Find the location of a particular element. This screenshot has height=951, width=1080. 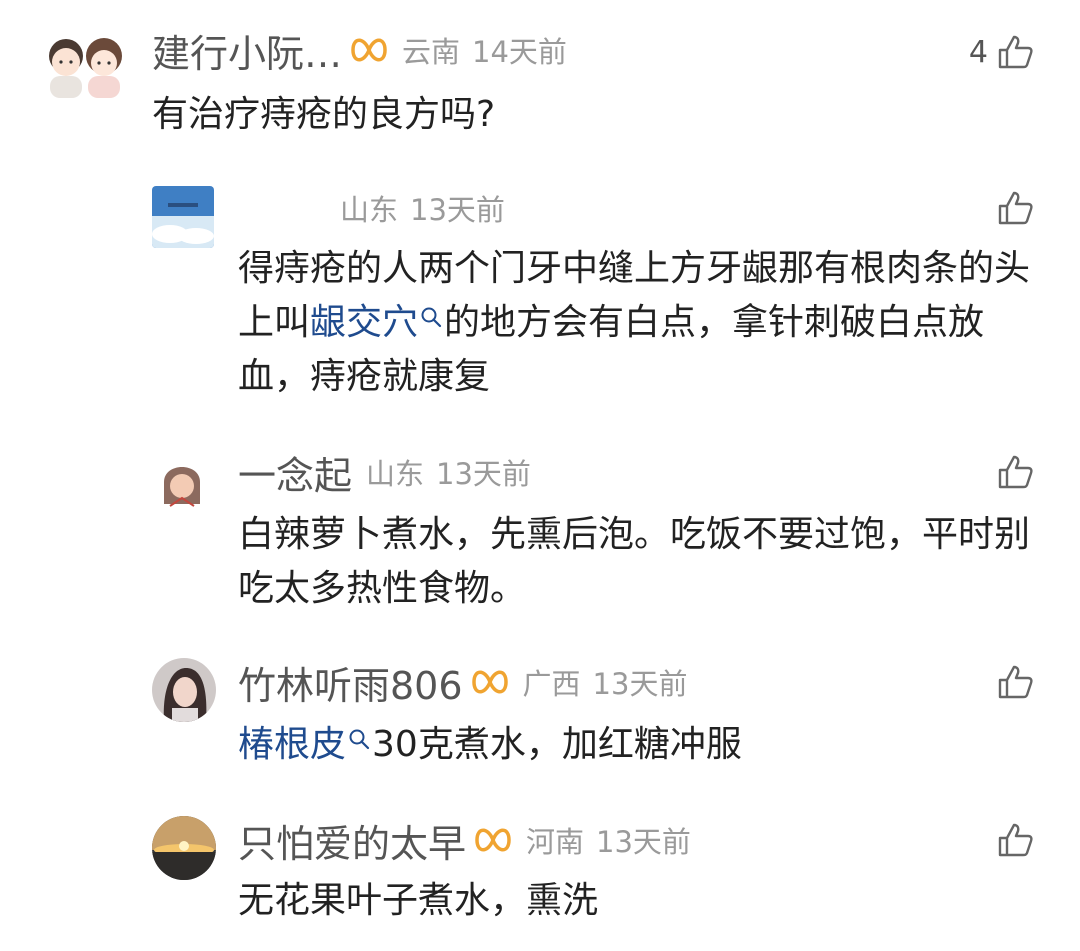

comment-text: 有治疗痔疮的良方吗? is located at coordinates (324, 114).